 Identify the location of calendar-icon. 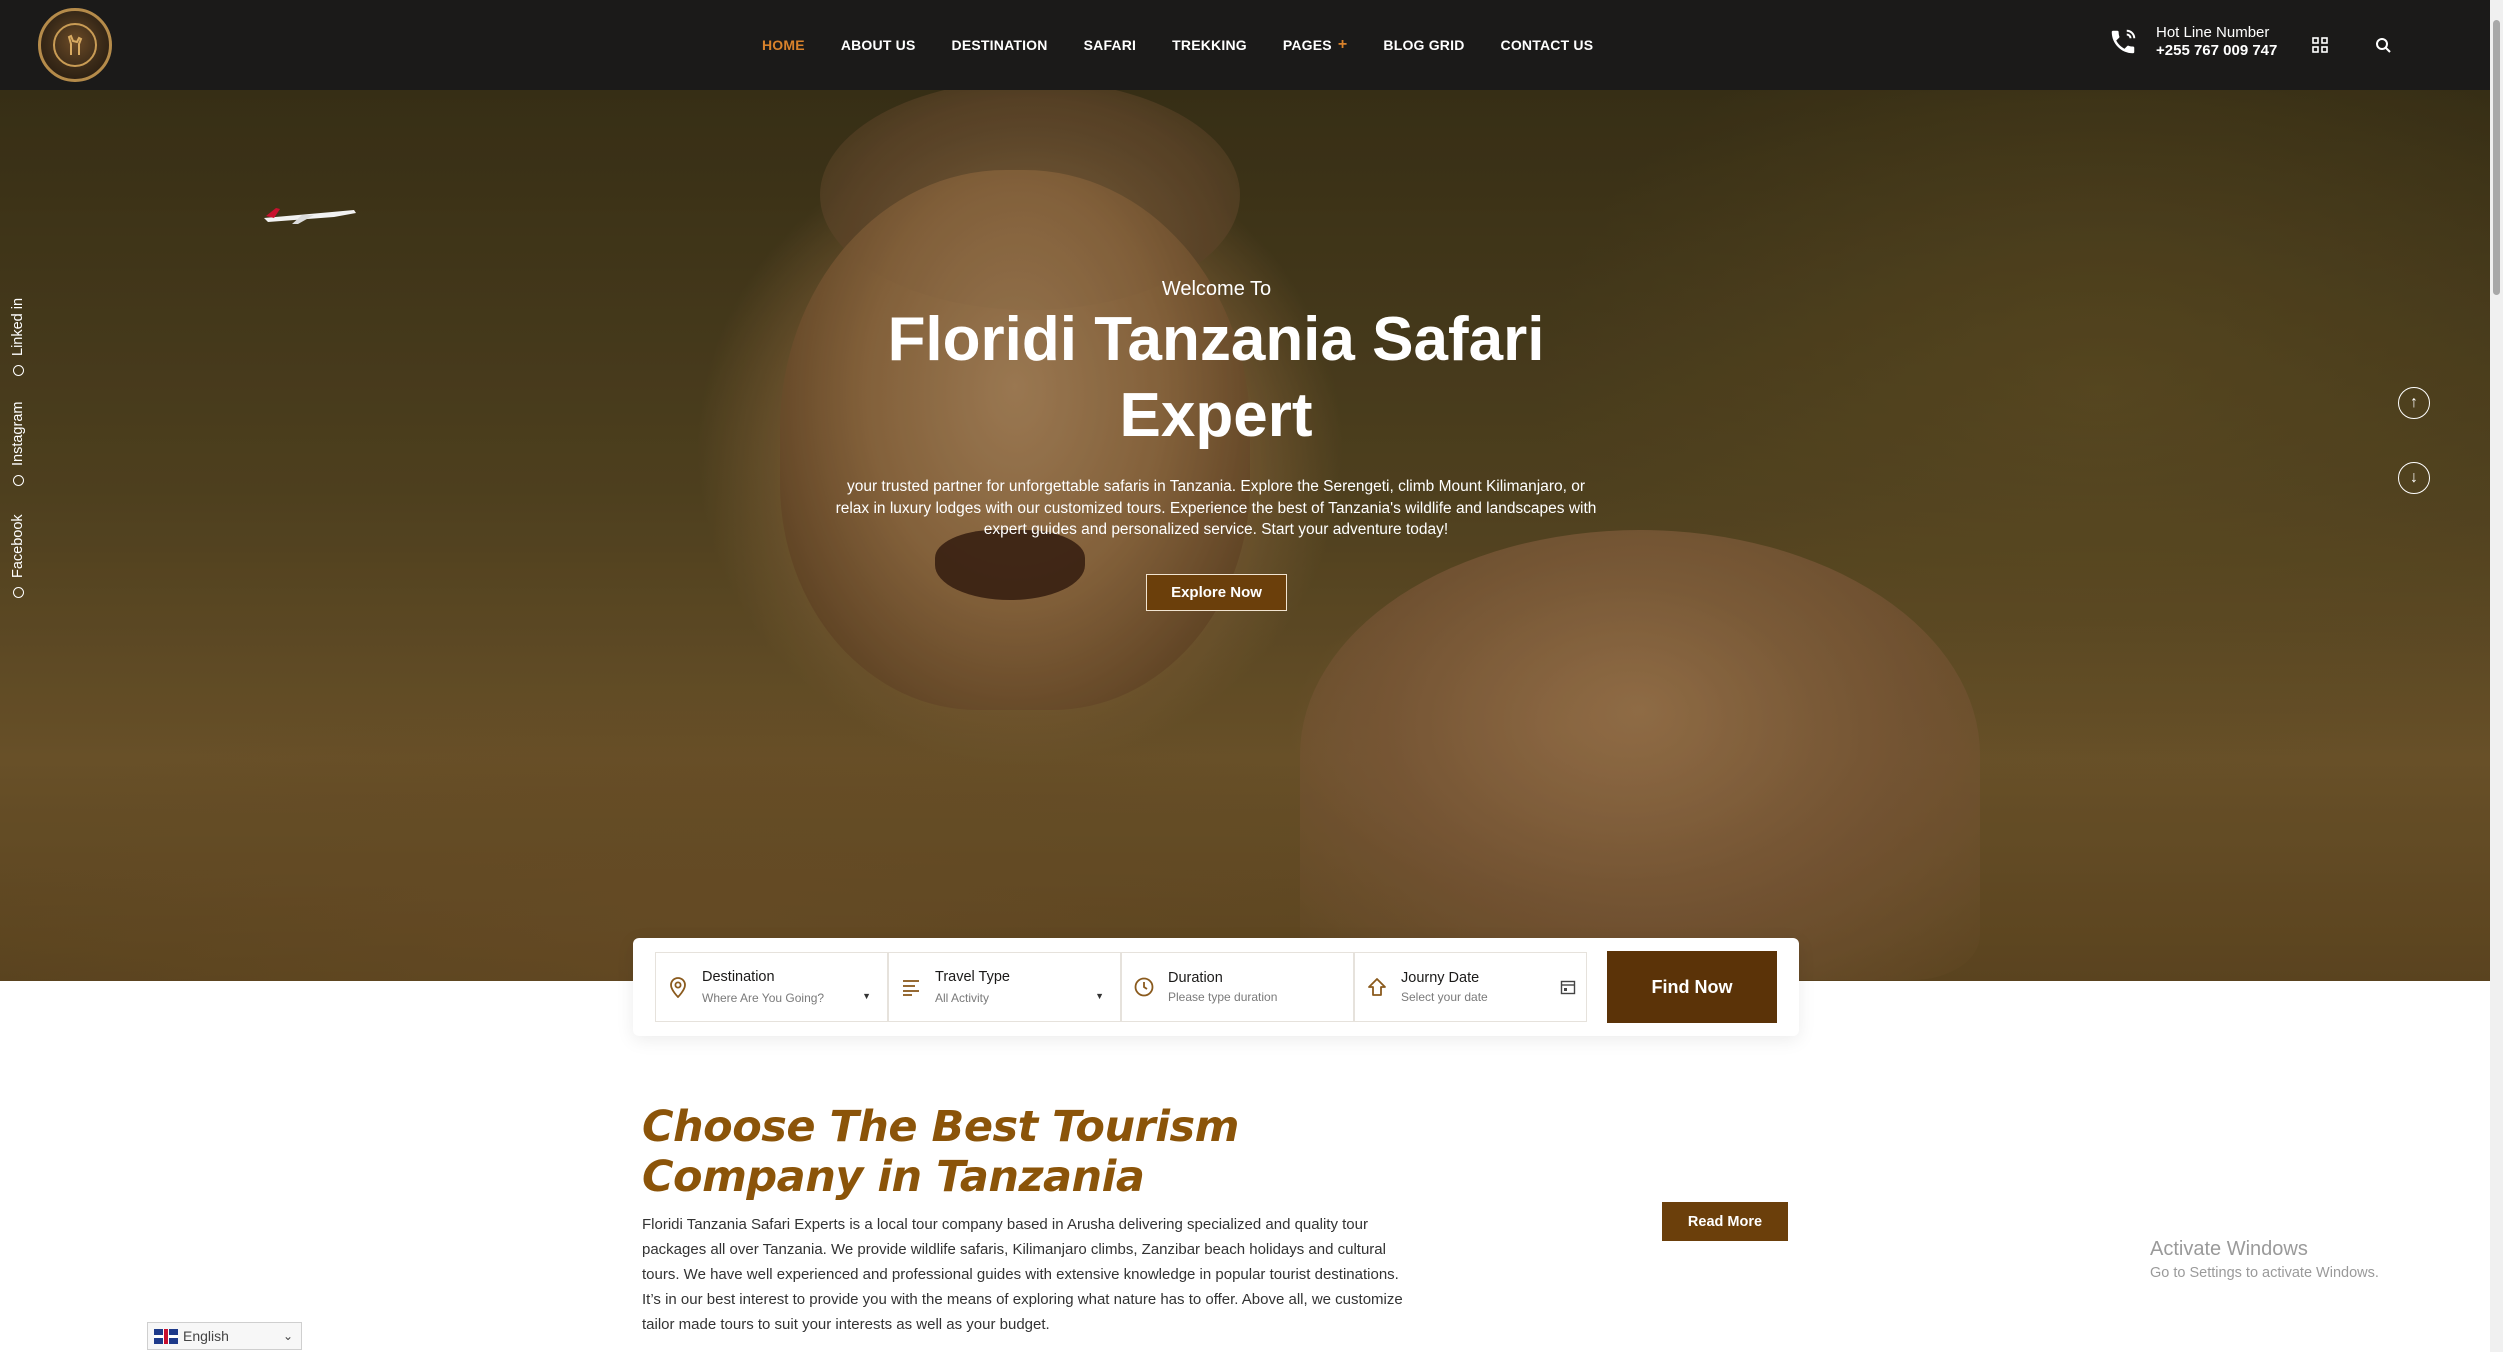
(1568, 987).